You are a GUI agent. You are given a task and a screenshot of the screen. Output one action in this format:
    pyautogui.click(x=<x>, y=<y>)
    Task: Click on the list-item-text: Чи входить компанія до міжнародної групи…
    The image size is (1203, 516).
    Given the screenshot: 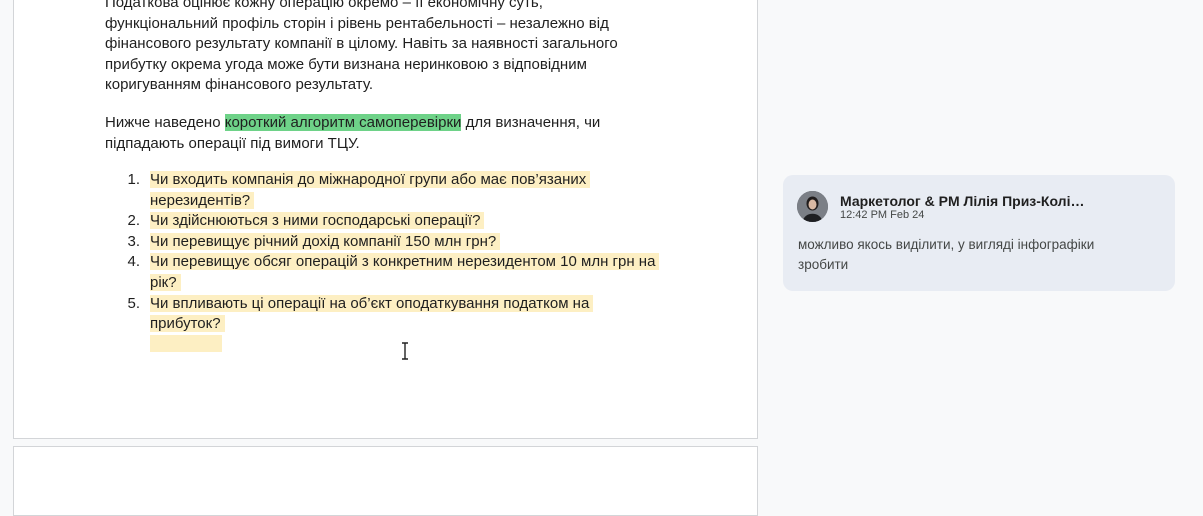 What is the action you would take?
    pyautogui.click(x=370, y=190)
    